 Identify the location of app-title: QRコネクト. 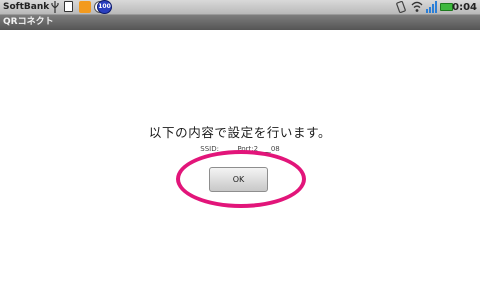
(28, 22).